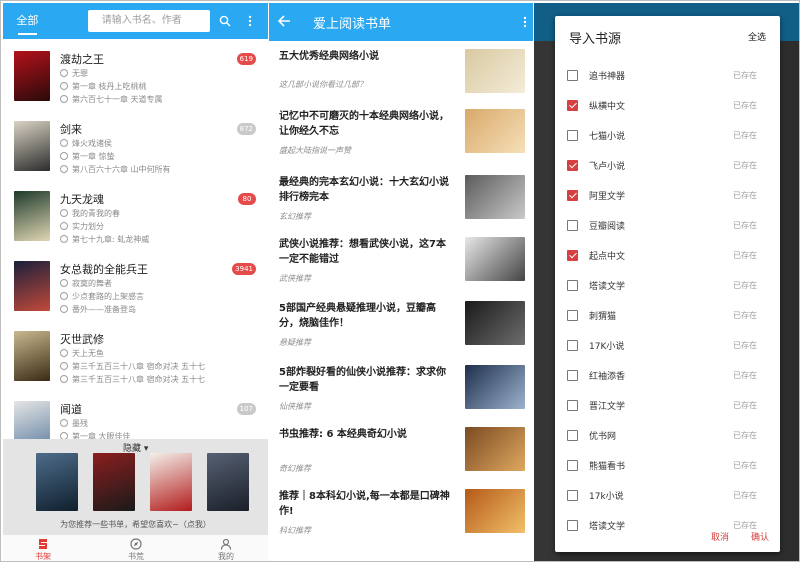  What do you see at coordinates (329, 56) in the screenshot?
I see `article-title: 五大优秀经典网络小说` at bounding box center [329, 56].